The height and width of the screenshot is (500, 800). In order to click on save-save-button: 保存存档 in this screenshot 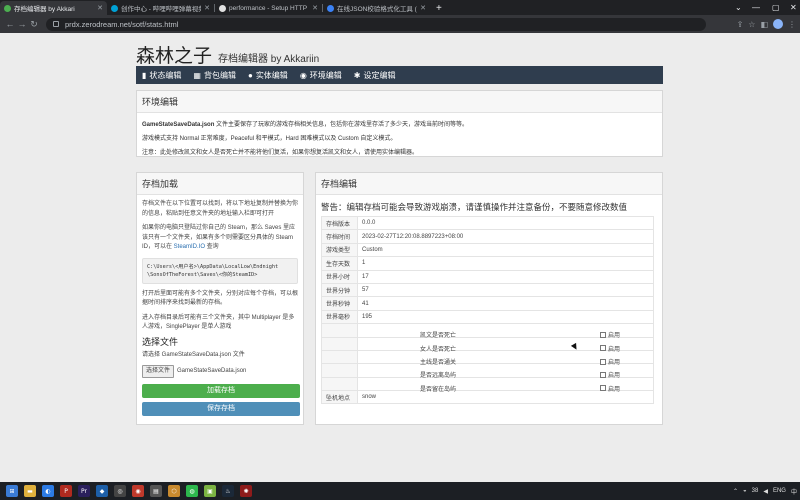, I will do `click(221, 409)`.